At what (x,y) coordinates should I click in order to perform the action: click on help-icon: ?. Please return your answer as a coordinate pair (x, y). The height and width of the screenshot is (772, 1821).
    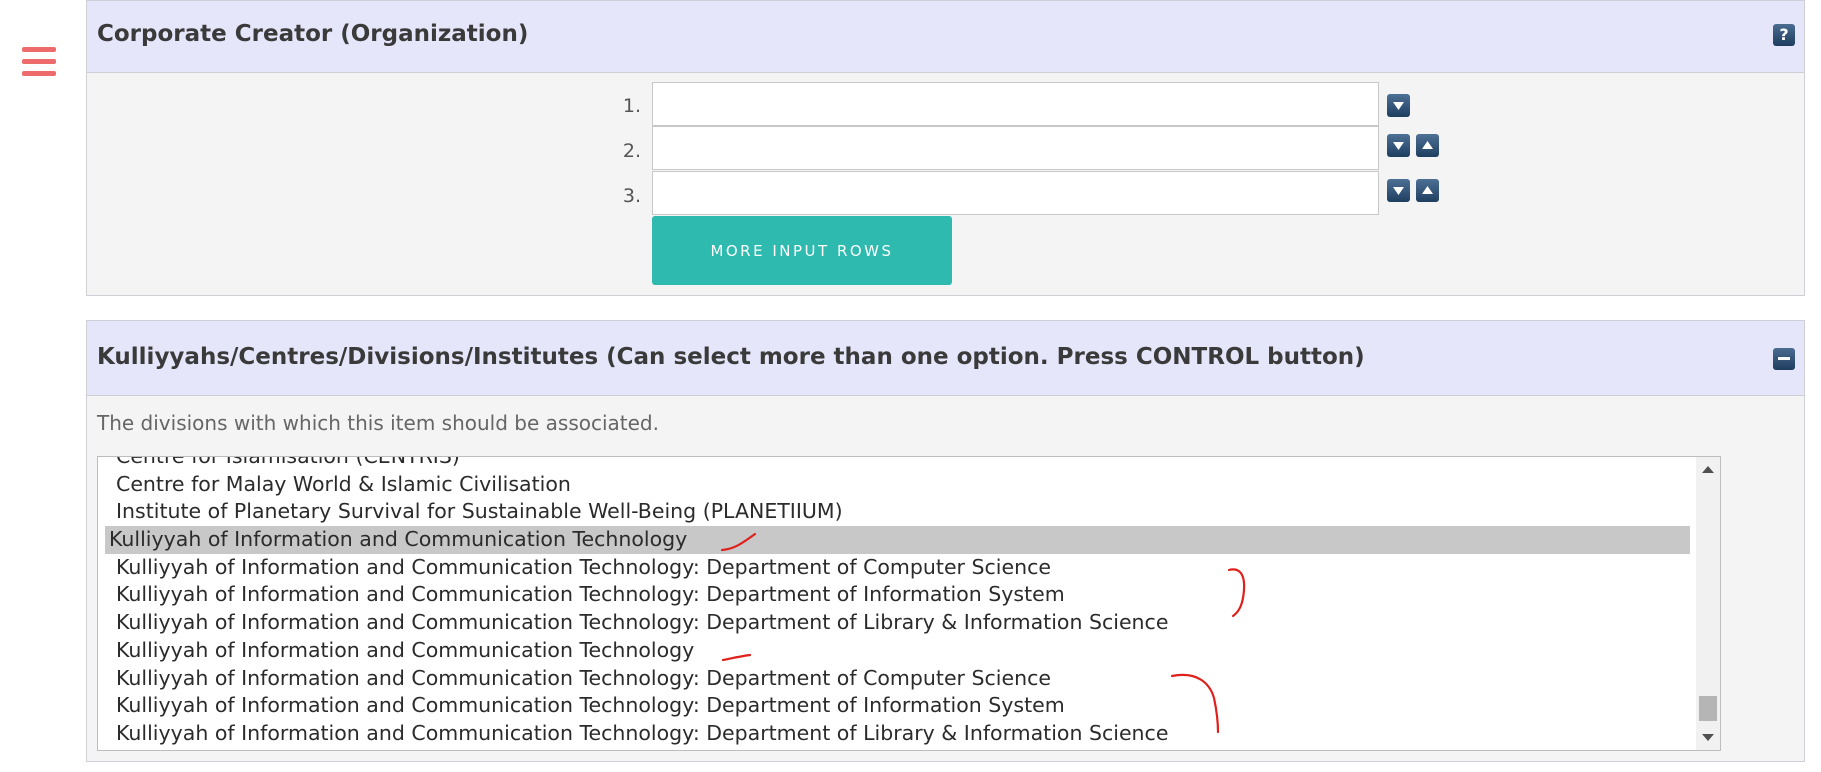
    Looking at the image, I should click on (1784, 35).